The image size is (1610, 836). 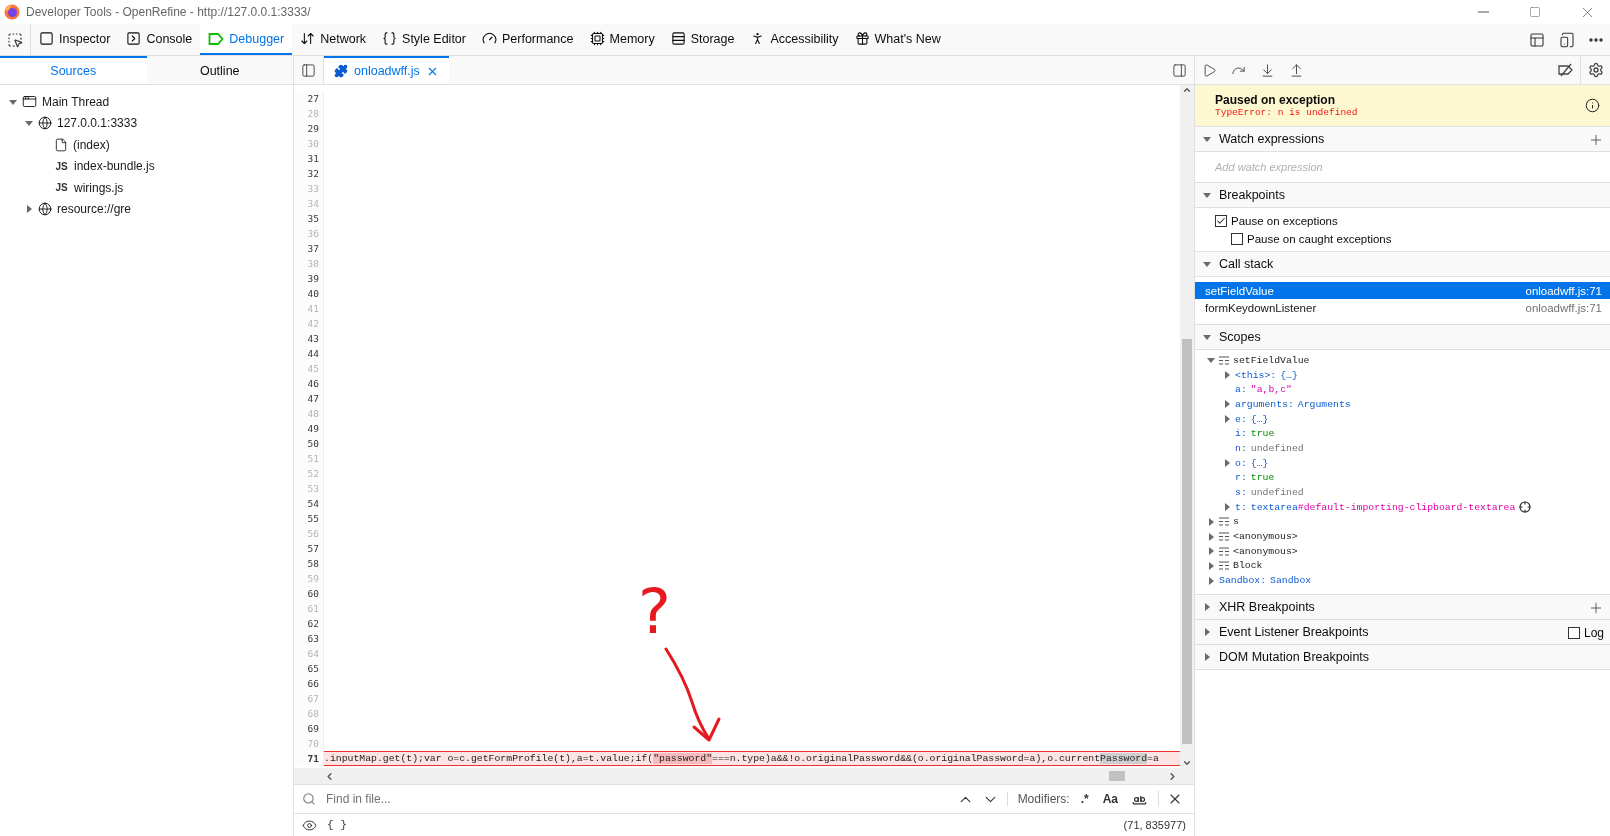 I want to click on source-tree-item: wirings.js, so click(x=99, y=187).